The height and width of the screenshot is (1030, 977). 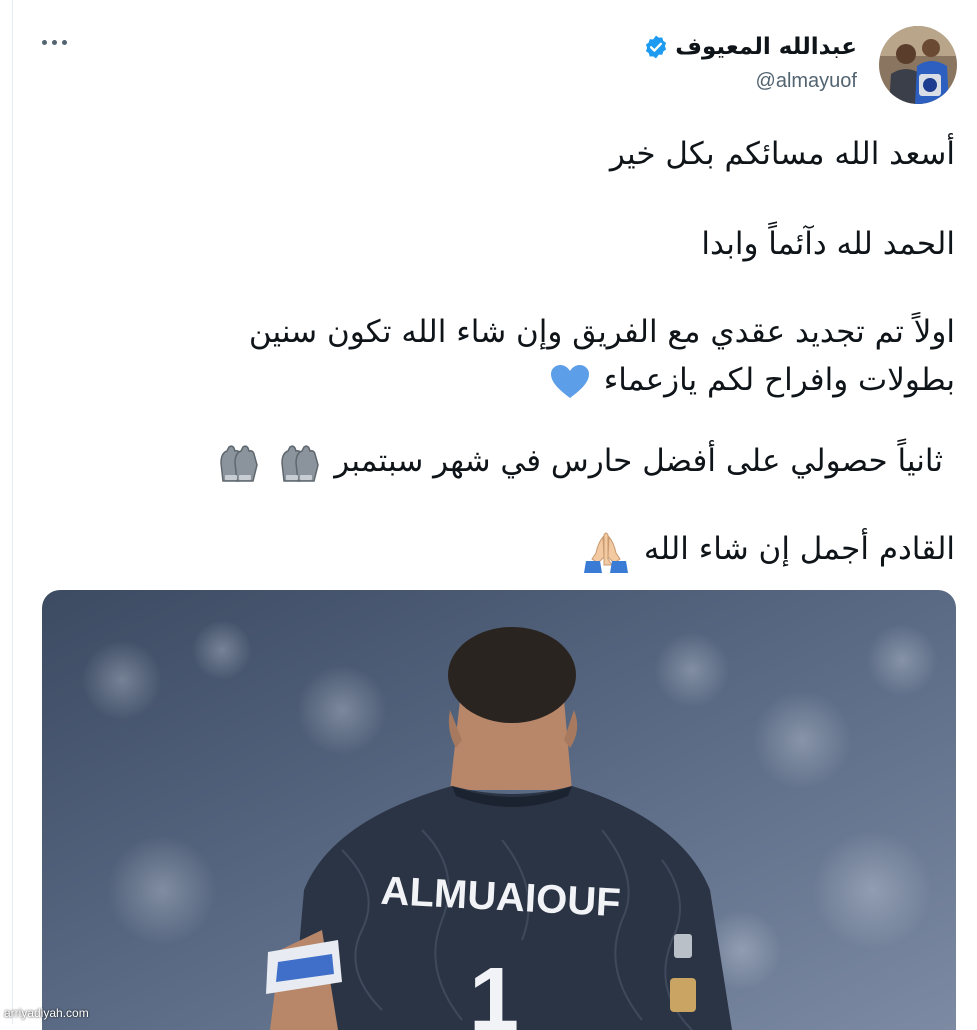 I want to click on tweet-text-line: ثانياً حصولي على أفضل حارس في شهر سبتمبر, so click(x=577, y=461).